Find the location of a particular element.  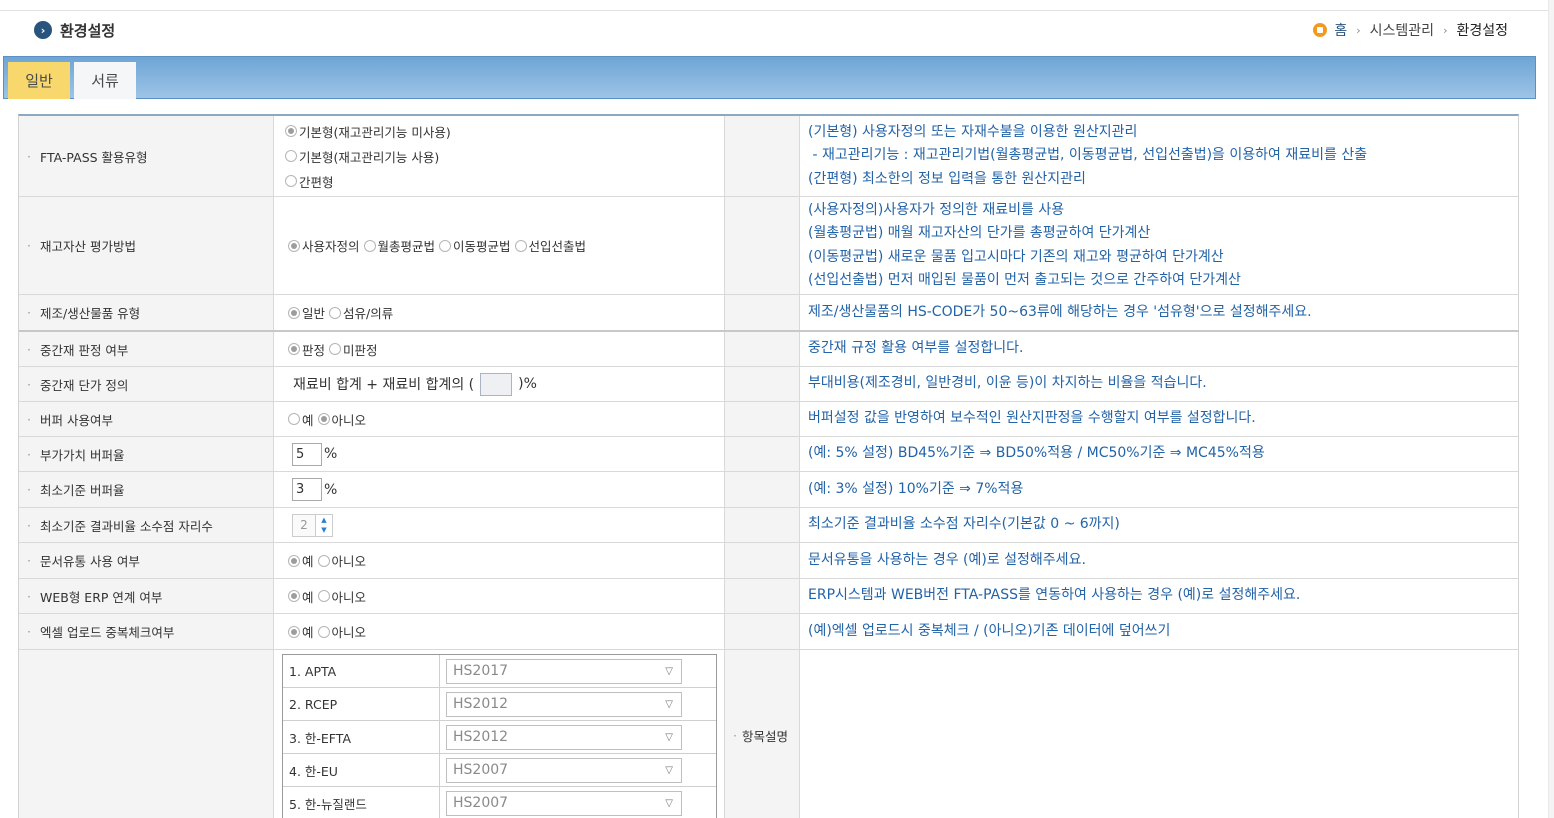

radio-judge-no: 미판정 is located at coordinates (353, 349).